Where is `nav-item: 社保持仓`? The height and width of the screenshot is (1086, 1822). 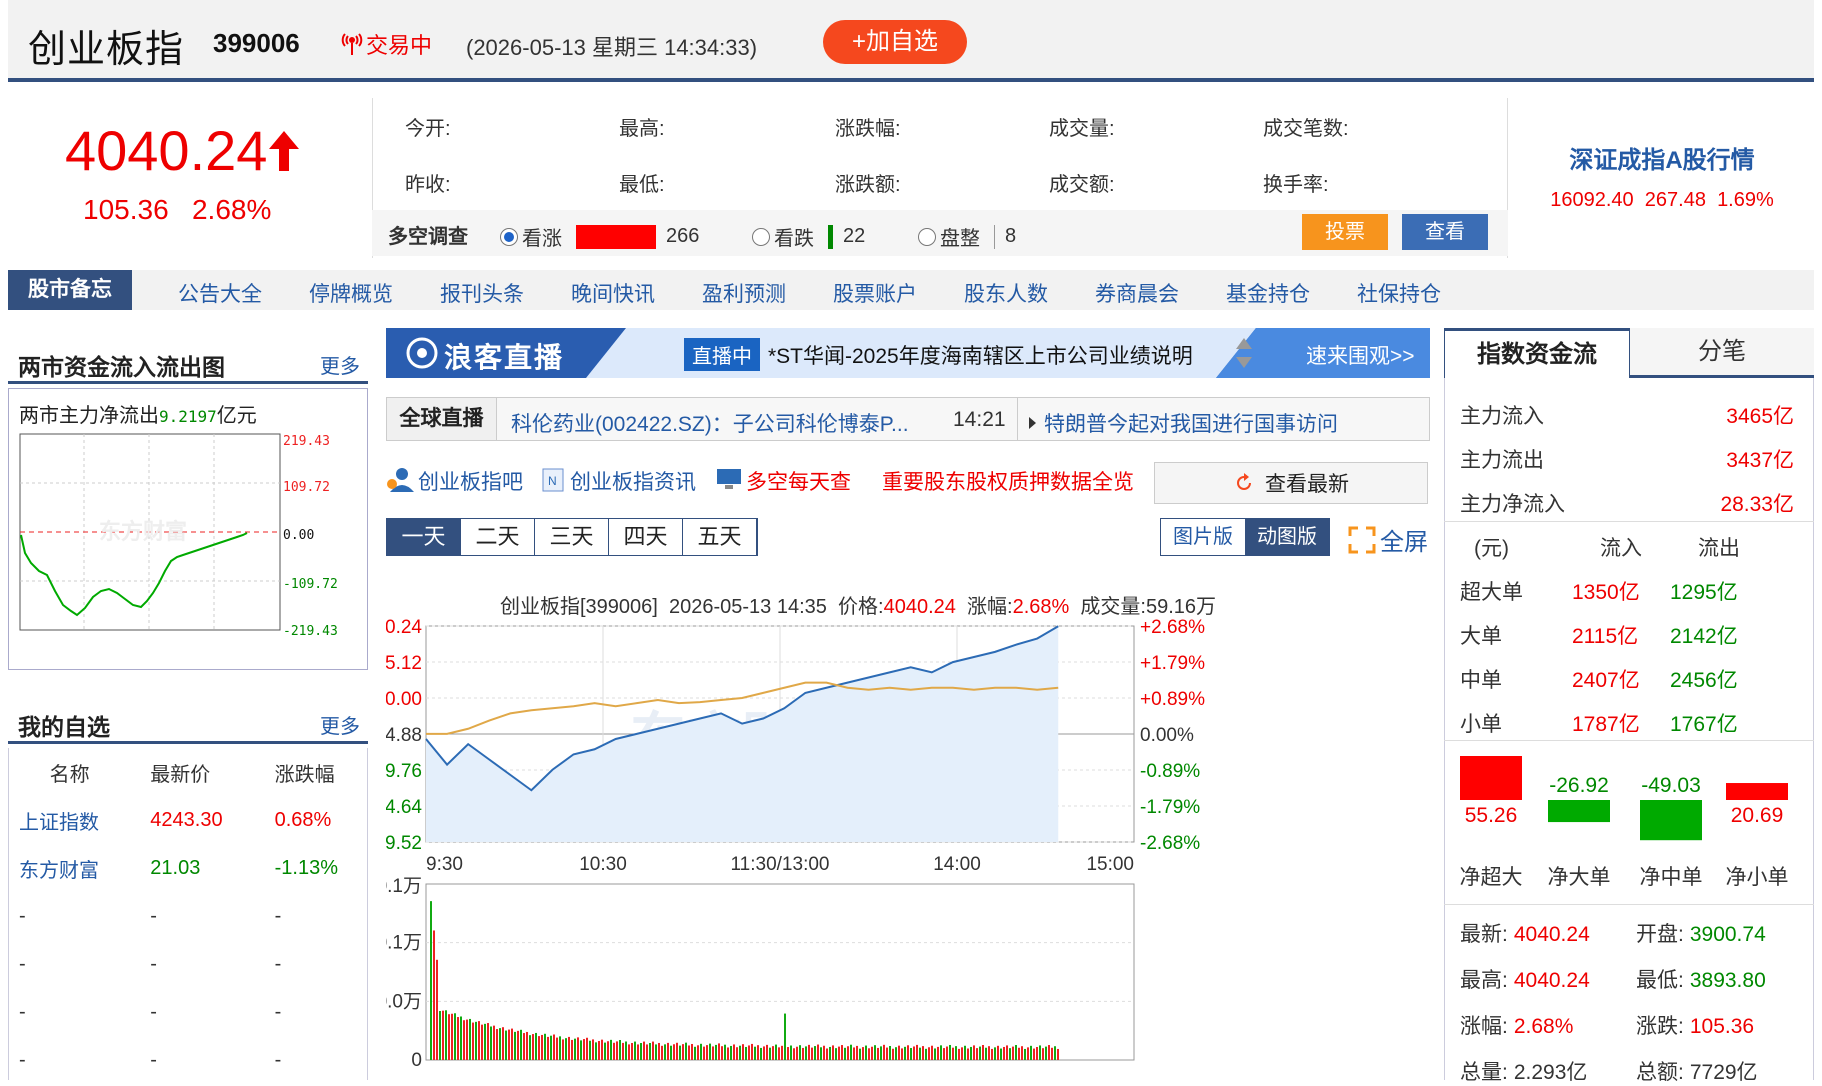
nav-item: 社保持仓 is located at coordinates (1399, 293).